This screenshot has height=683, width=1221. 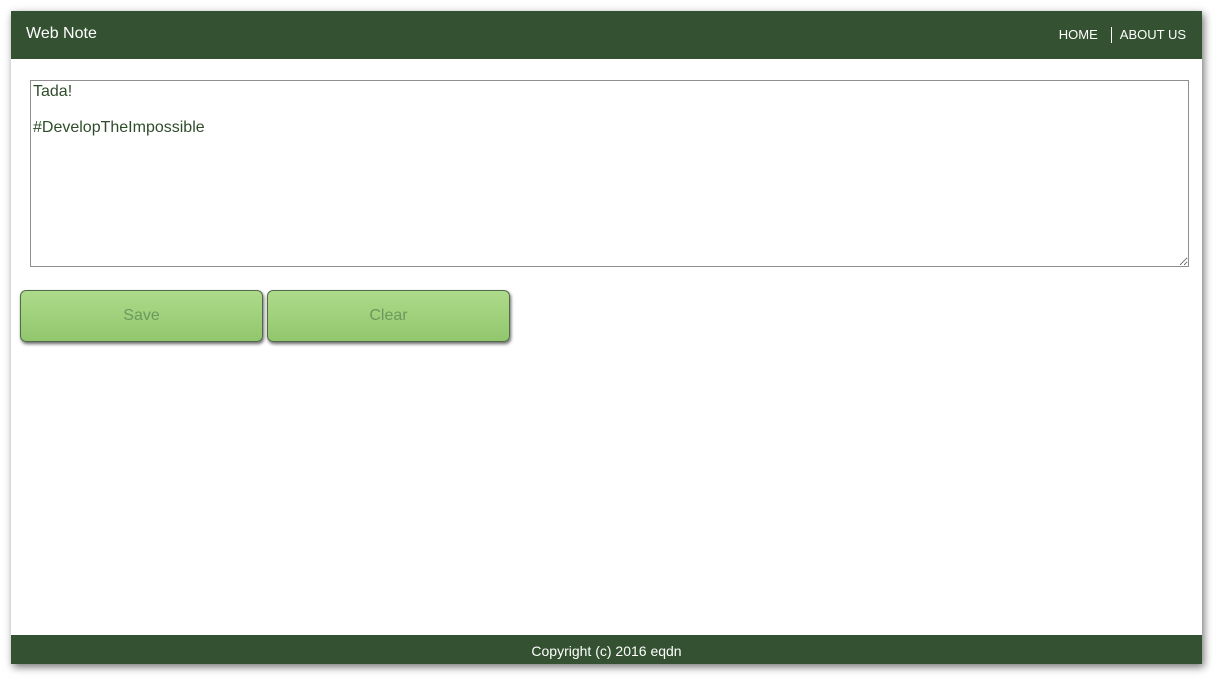 What do you see at coordinates (141, 316) in the screenshot?
I see `save-button: Save` at bounding box center [141, 316].